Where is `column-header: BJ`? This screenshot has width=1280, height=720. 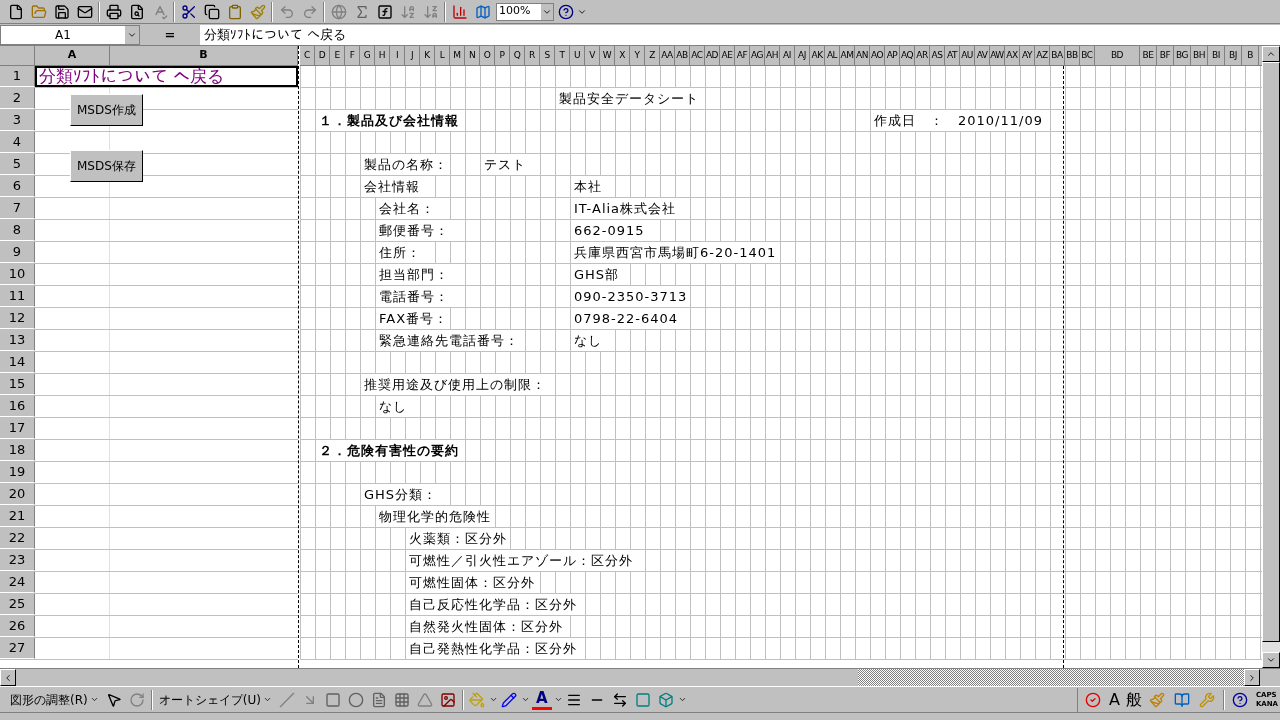 column-header: BJ is located at coordinates (1233, 55).